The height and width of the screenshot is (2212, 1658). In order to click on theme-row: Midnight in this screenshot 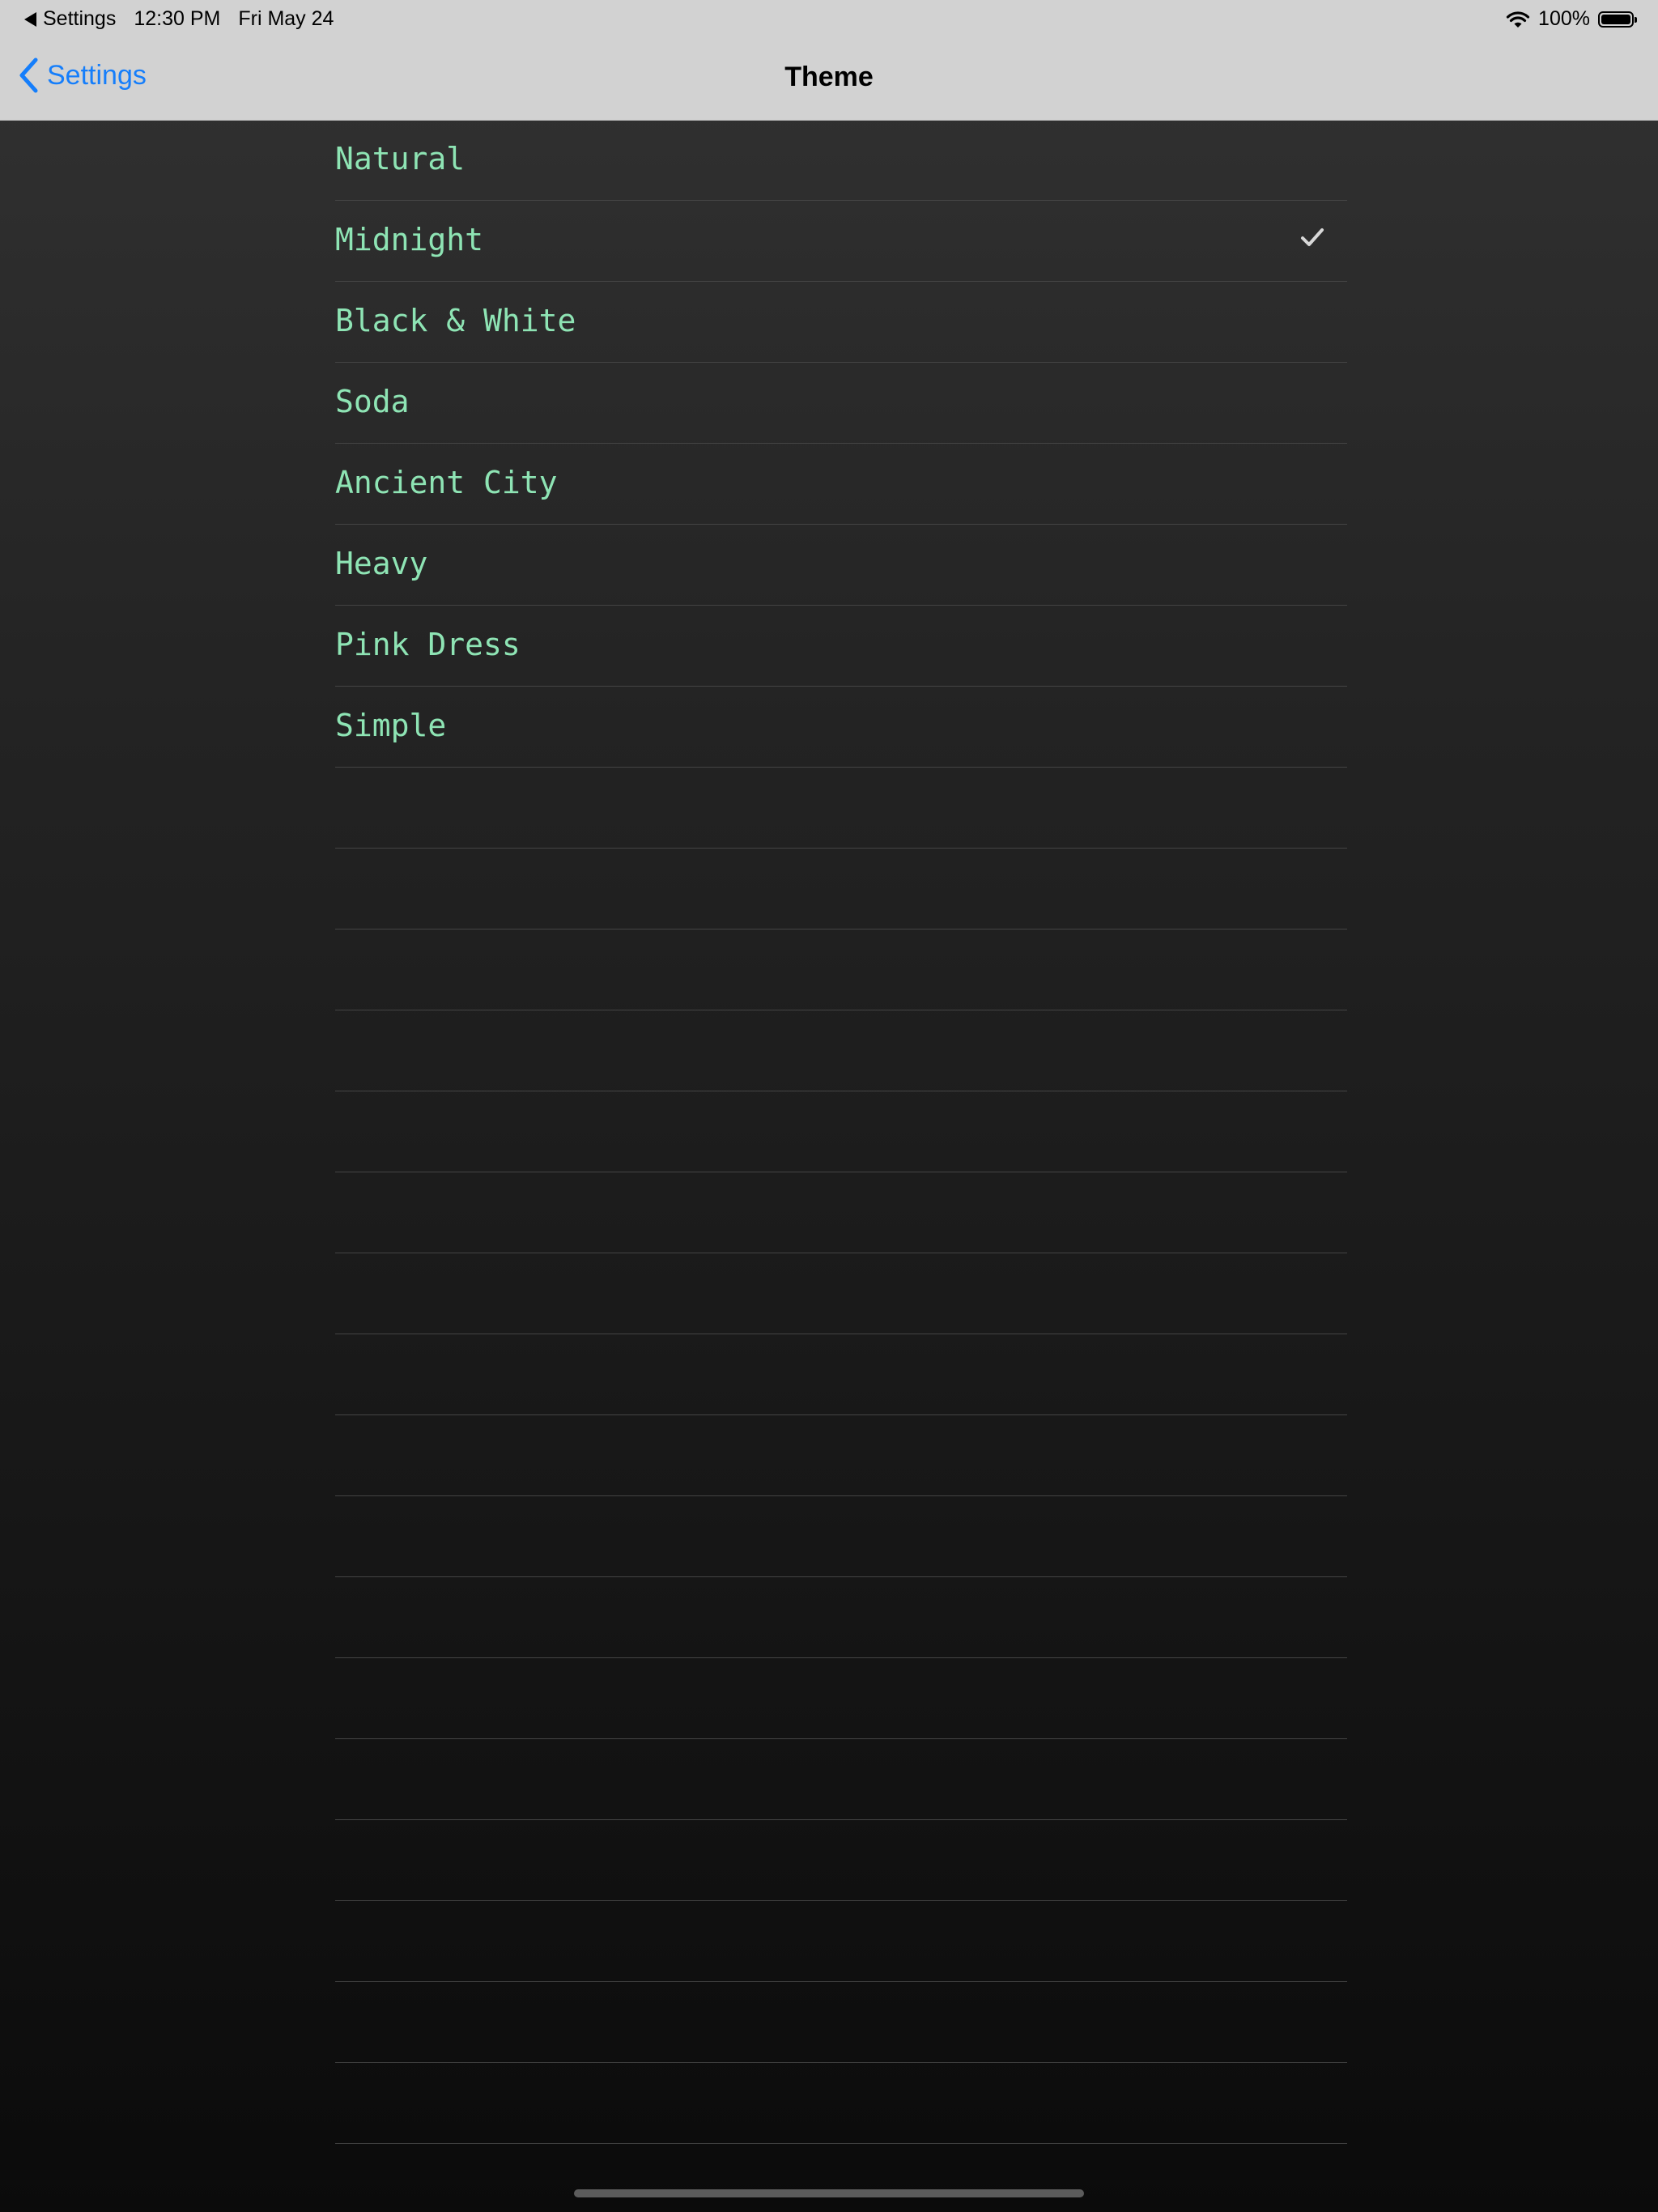, I will do `click(841, 242)`.